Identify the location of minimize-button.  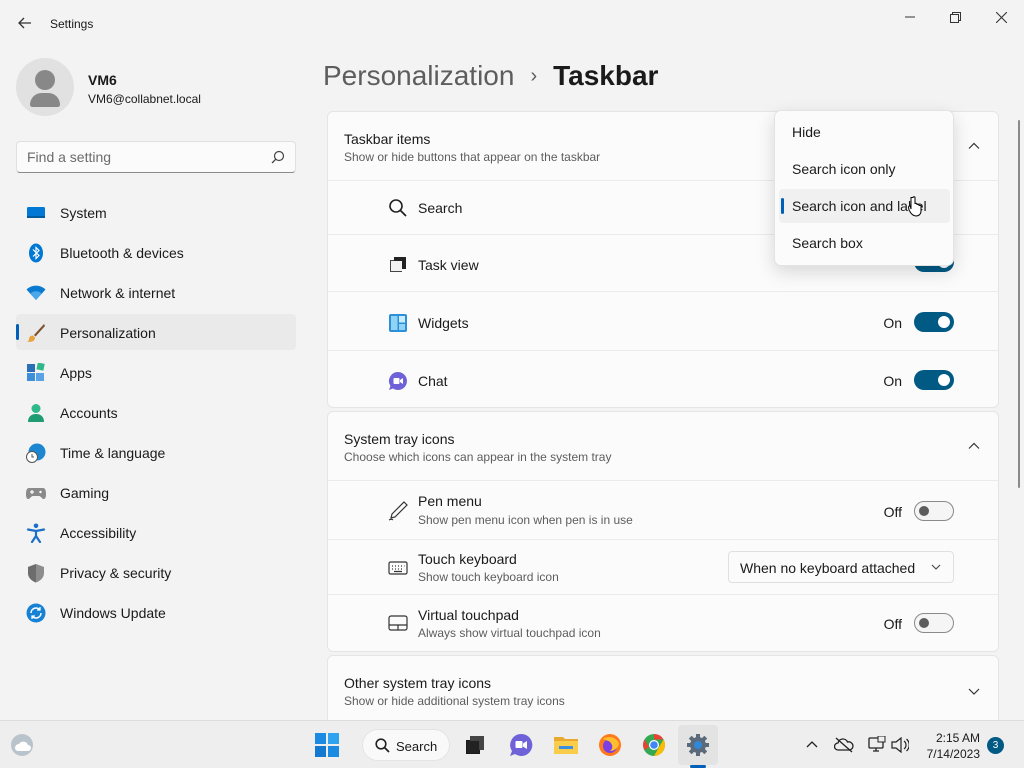
(910, 17).